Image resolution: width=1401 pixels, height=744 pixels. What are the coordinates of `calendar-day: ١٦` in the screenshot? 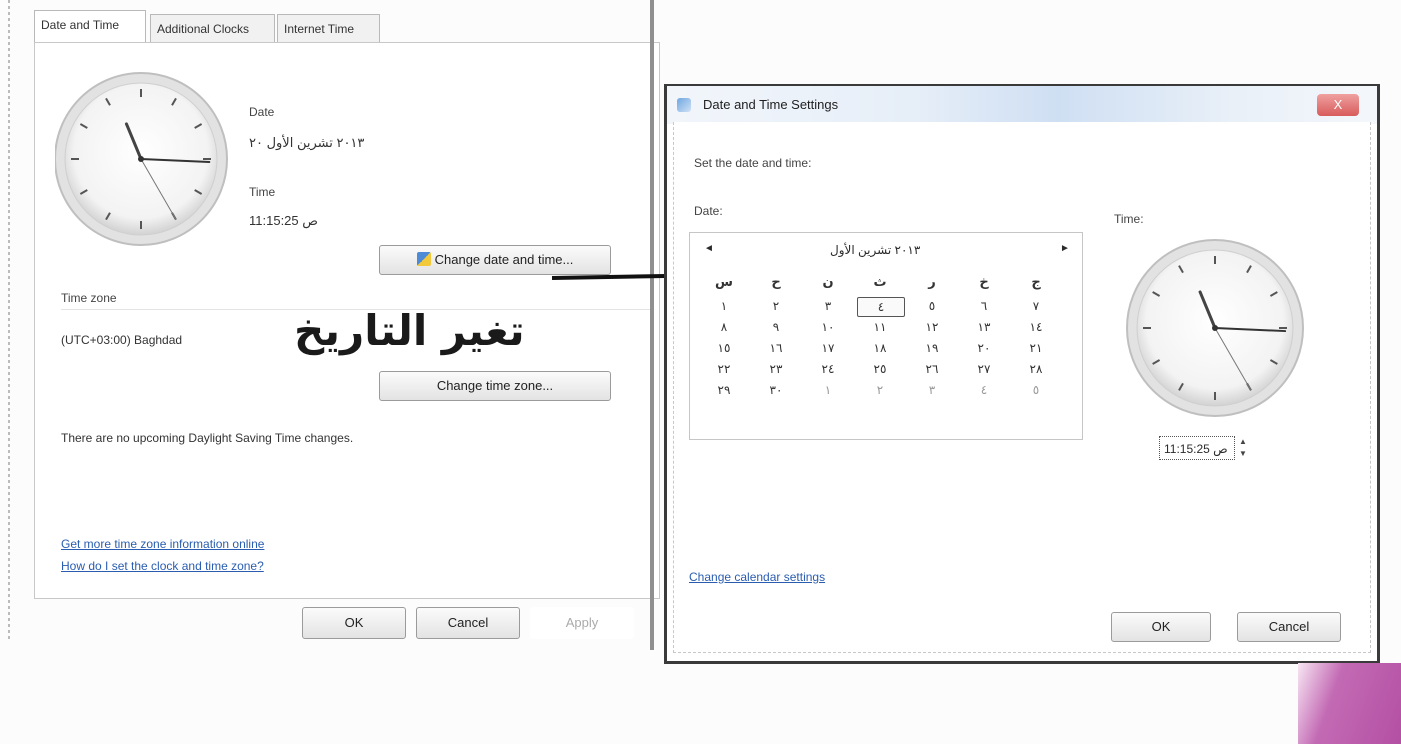 It's located at (776, 348).